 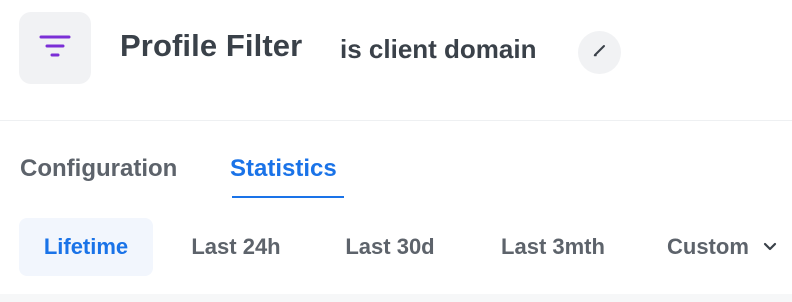 What do you see at coordinates (396, 298) in the screenshot?
I see `content-area-edge` at bounding box center [396, 298].